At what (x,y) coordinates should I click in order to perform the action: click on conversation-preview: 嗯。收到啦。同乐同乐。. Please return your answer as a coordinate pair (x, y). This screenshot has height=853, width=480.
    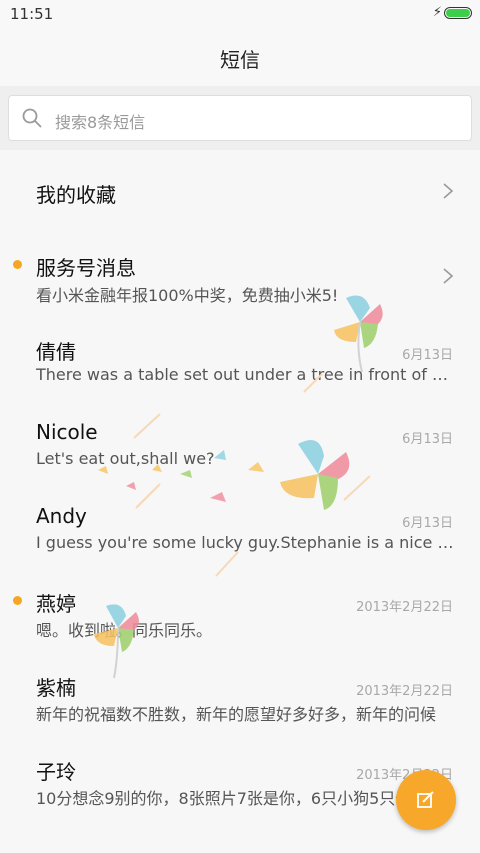
    Looking at the image, I should click on (124, 630).